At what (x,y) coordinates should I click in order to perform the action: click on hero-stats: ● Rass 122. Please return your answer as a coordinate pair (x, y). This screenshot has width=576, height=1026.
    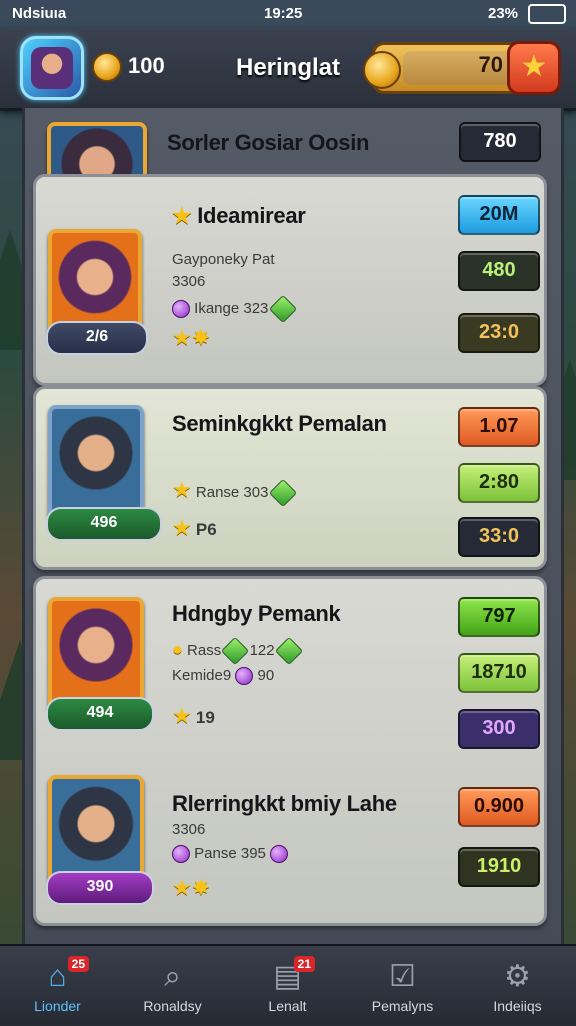
    Looking at the image, I should click on (237, 651).